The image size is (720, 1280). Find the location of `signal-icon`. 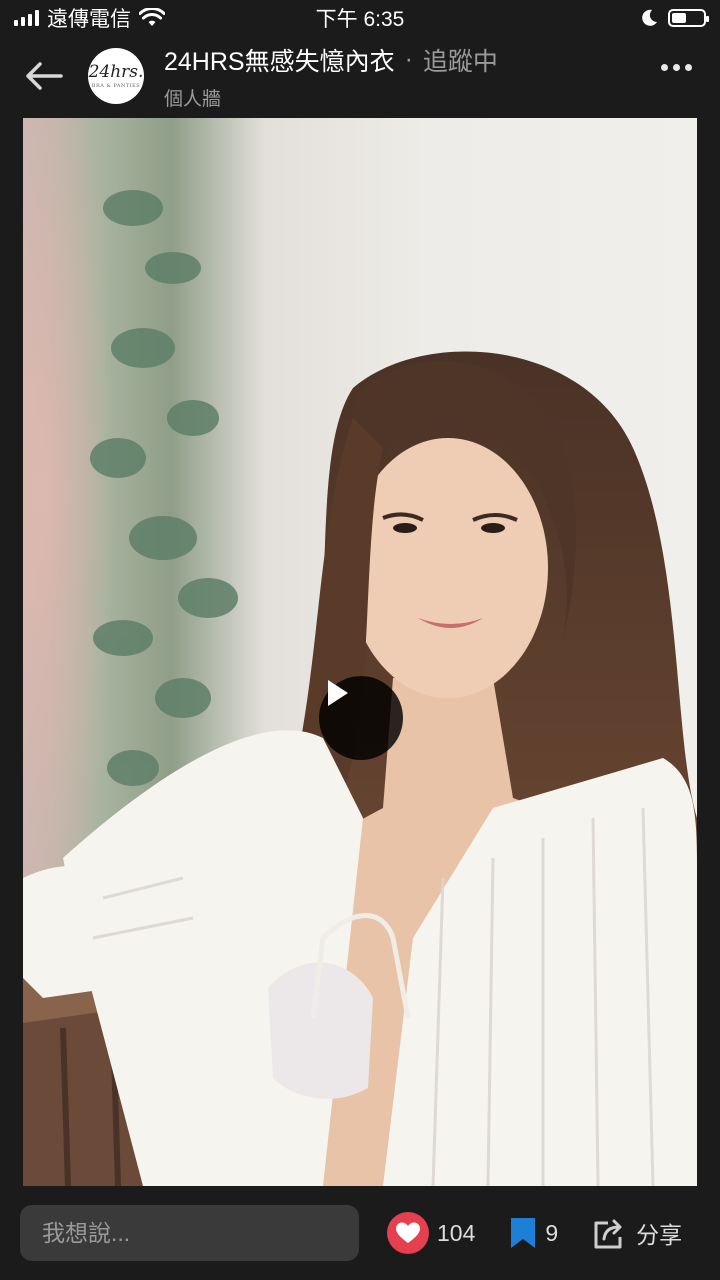

signal-icon is located at coordinates (26, 18).